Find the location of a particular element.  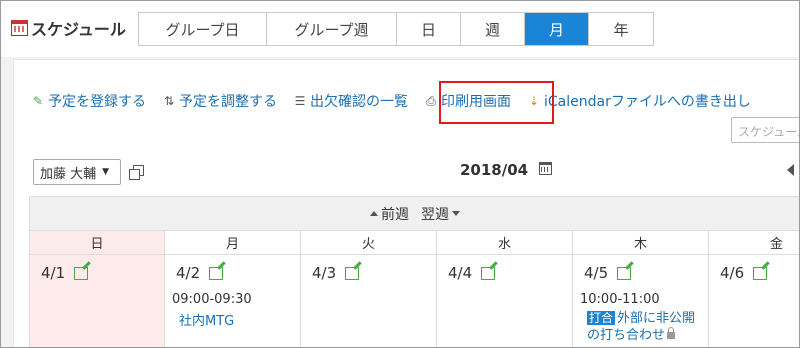

day-number: 4/3 is located at coordinates (336, 273).